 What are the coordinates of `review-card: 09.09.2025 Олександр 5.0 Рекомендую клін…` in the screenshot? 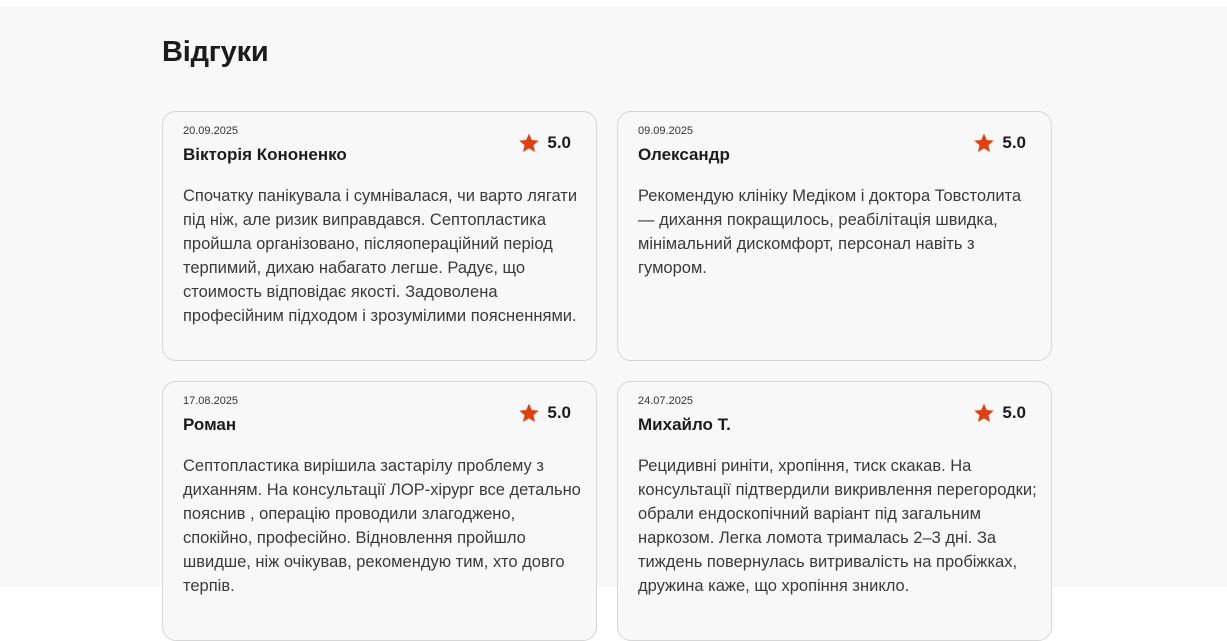 It's located at (834, 236).